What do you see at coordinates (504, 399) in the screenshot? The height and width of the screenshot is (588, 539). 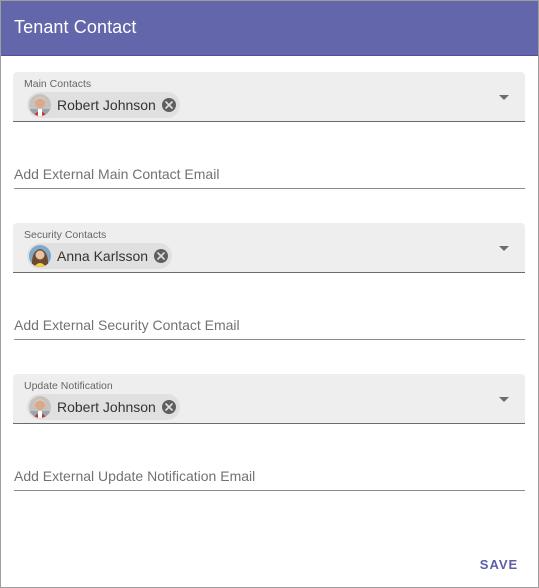 I see `update-notification-dropdown-arrow-icon` at bounding box center [504, 399].